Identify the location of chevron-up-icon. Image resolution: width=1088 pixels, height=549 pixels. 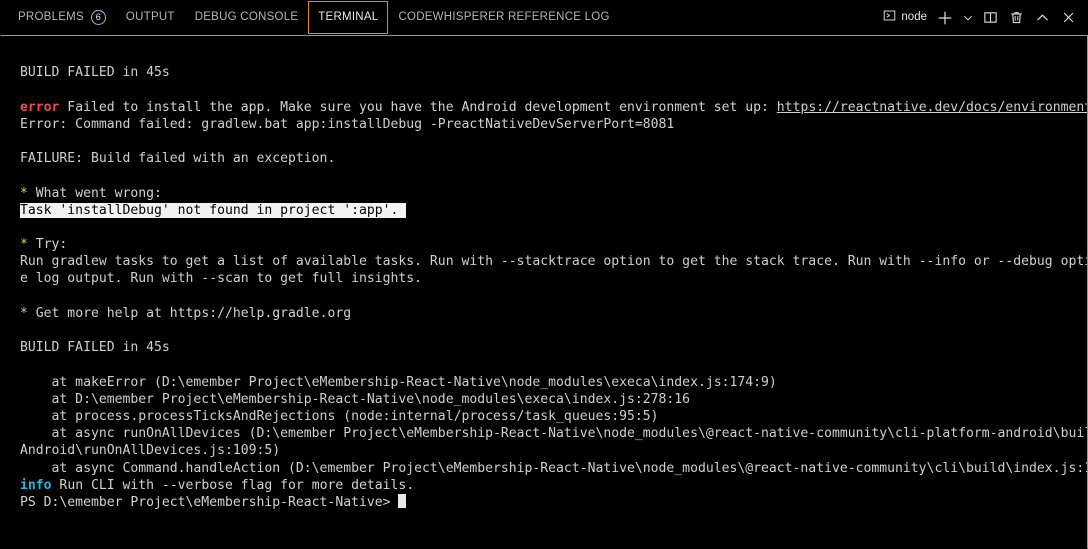
(1042, 17).